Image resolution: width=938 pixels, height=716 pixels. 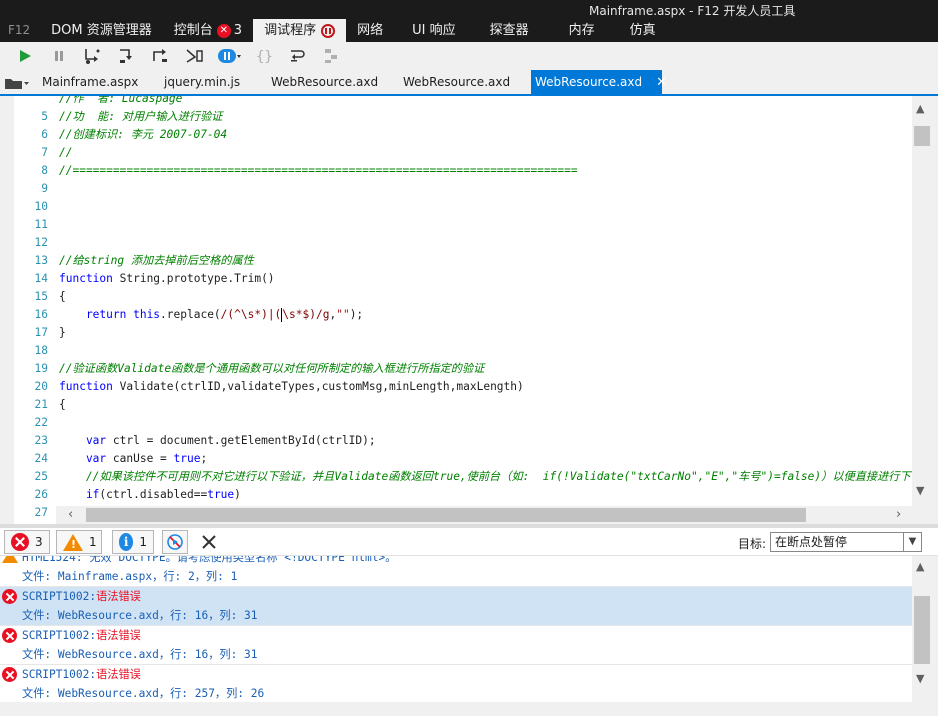 What do you see at coordinates (204, 458) in the screenshot?
I see `code-token: ;` at bounding box center [204, 458].